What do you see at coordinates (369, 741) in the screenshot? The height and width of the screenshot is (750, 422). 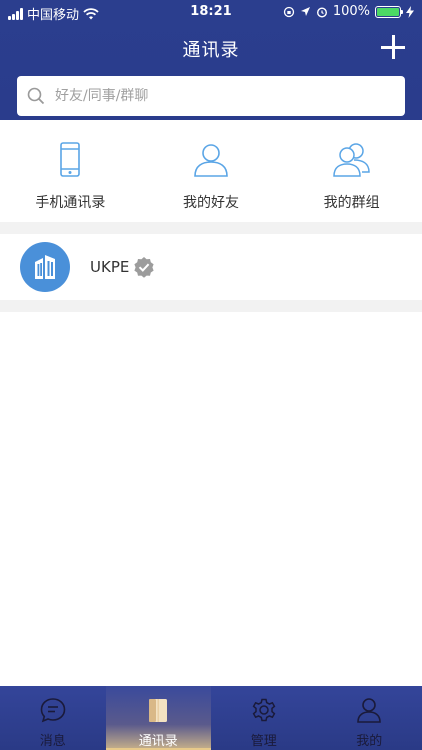 I see `tab-label: 我的` at bounding box center [369, 741].